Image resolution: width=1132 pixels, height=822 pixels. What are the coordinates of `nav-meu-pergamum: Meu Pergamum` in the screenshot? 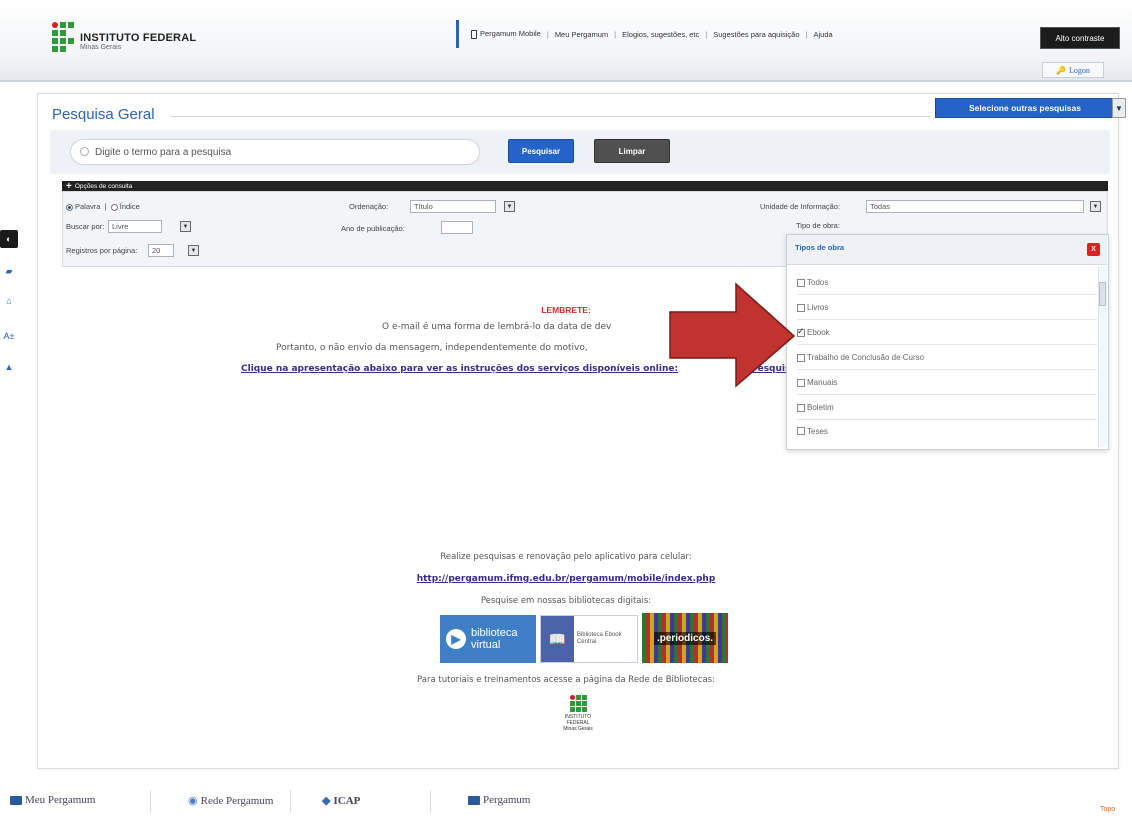 It's located at (581, 34).